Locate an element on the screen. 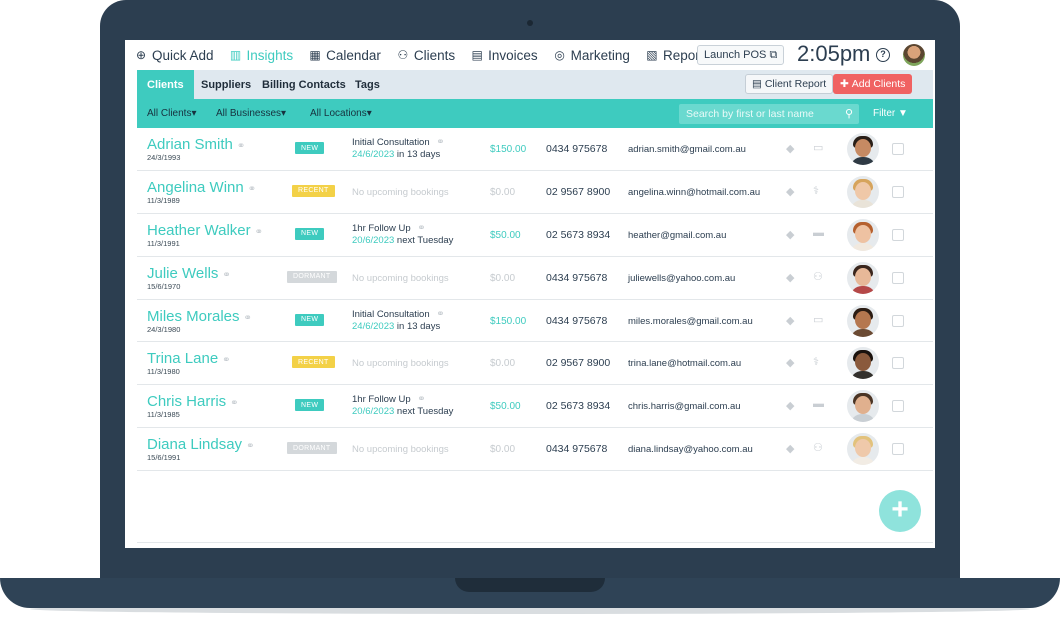 This screenshot has width=1060, height=618. status-badge: DORMANT is located at coordinates (312, 276).